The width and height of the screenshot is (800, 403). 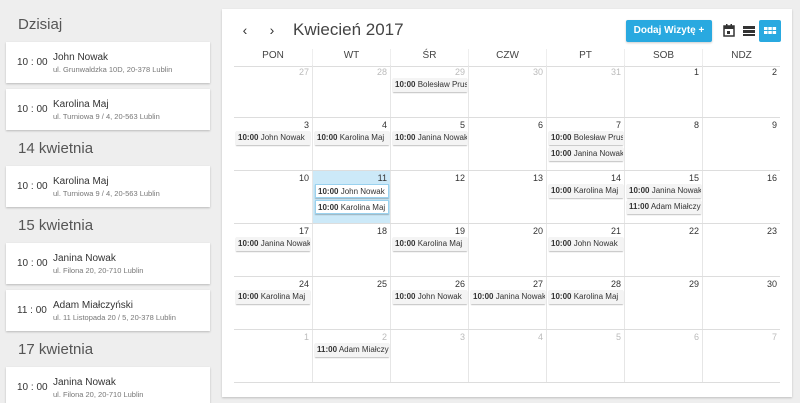 I want to click on day-cell: 211:00 Adam Miałczyński, so click(x=351, y=356).